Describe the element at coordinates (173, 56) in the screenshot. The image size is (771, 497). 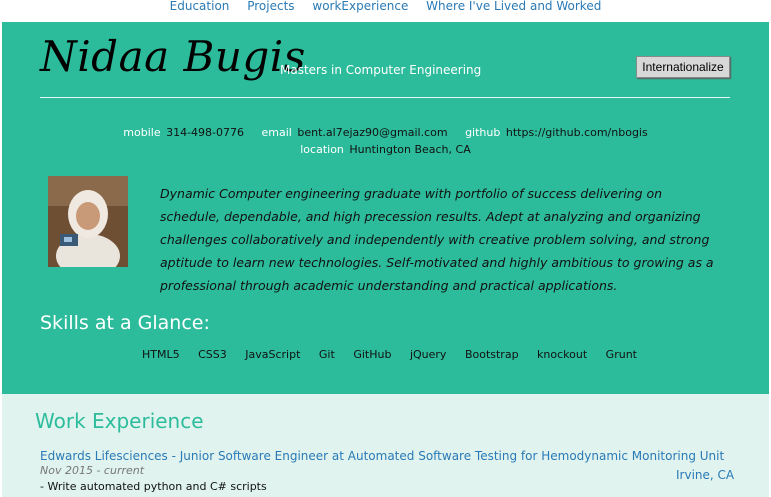
I see `candidate-name: Nidaa Bugis` at that location.